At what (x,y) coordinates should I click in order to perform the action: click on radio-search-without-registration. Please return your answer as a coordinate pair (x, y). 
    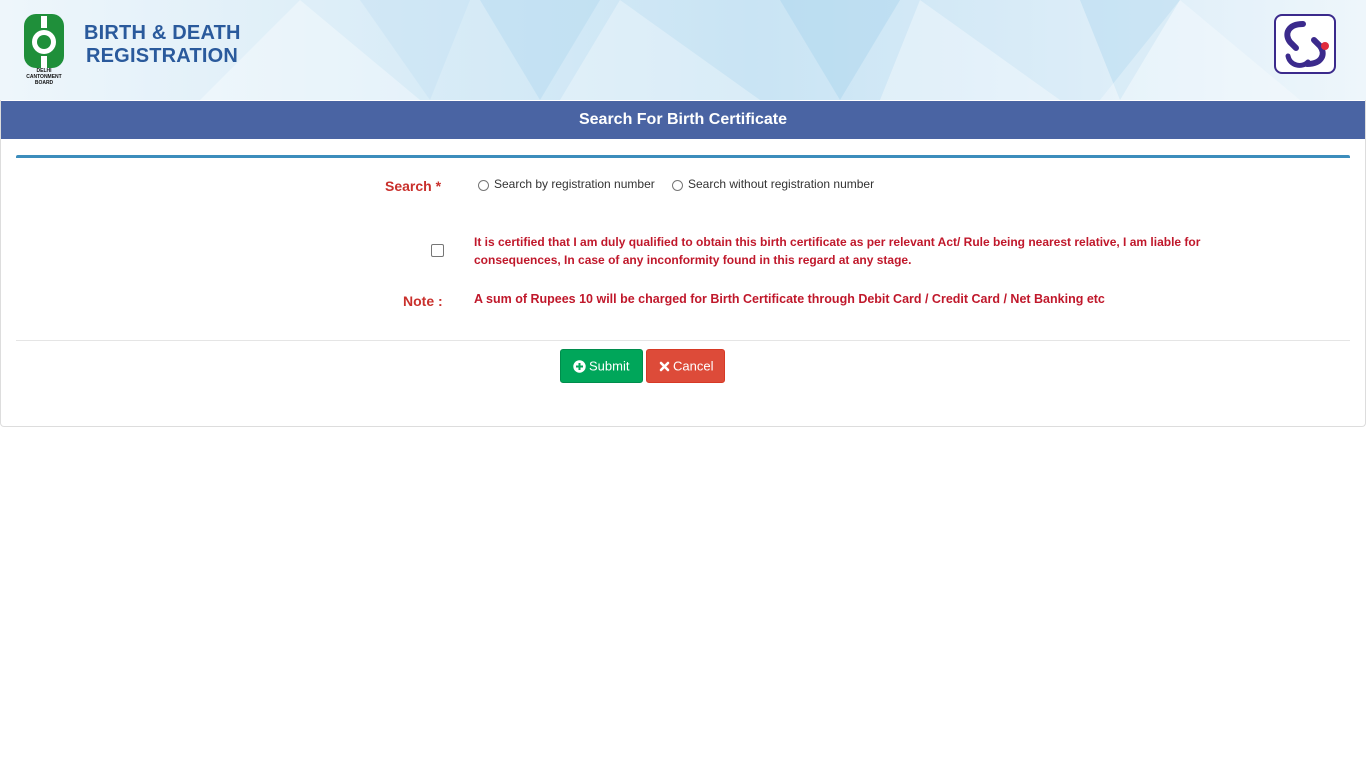
    Looking at the image, I should click on (677, 185).